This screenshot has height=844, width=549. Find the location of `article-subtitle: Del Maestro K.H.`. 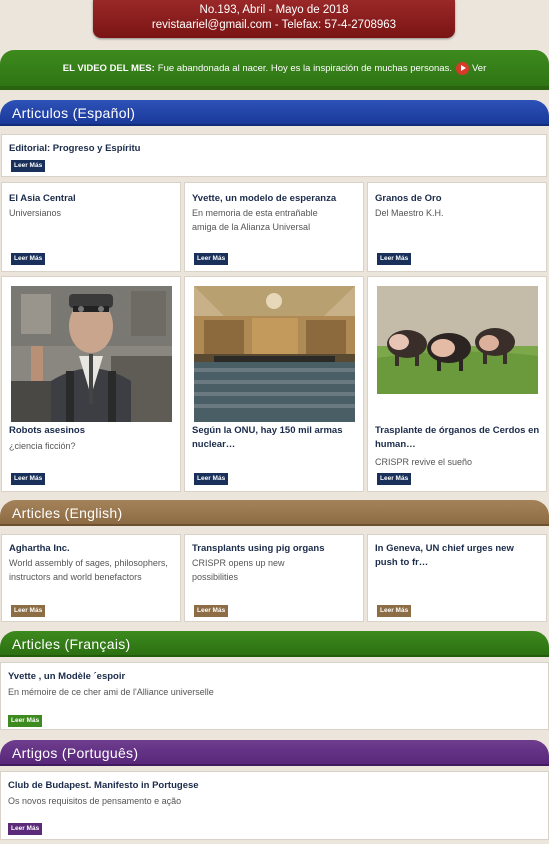

article-subtitle: Del Maestro K.H. is located at coordinates (409, 213).